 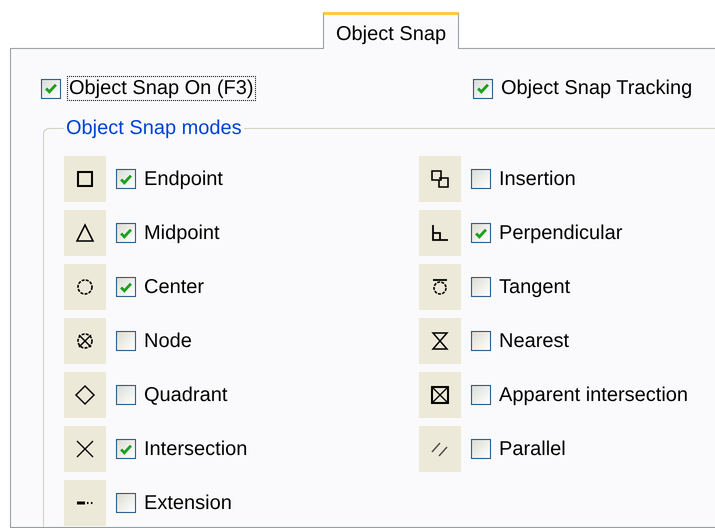 I want to click on checkbox-label: Intersection, so click(x=195, y=449).